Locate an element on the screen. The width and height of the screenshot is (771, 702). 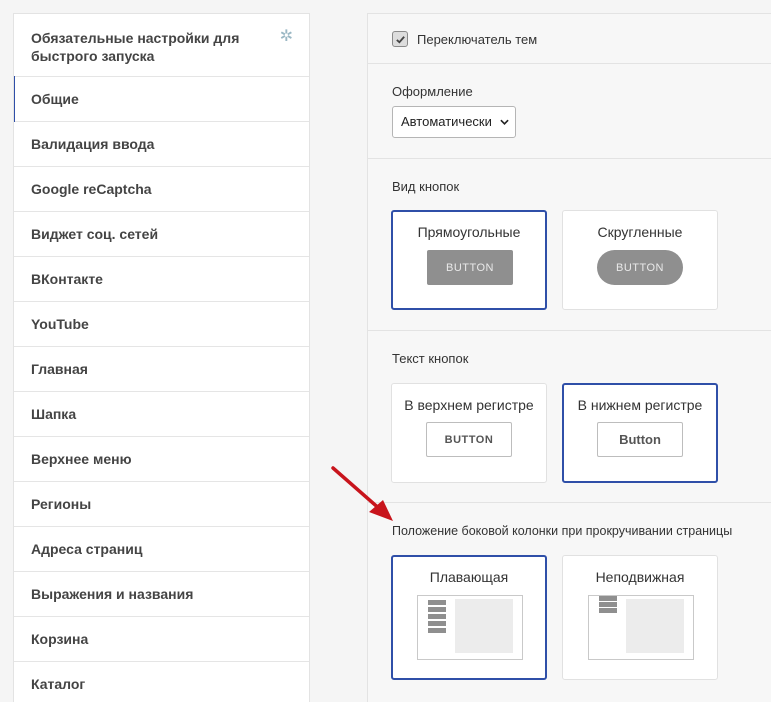
sidebar-item-catalog: Каталог is located at coordinates (161, 682).